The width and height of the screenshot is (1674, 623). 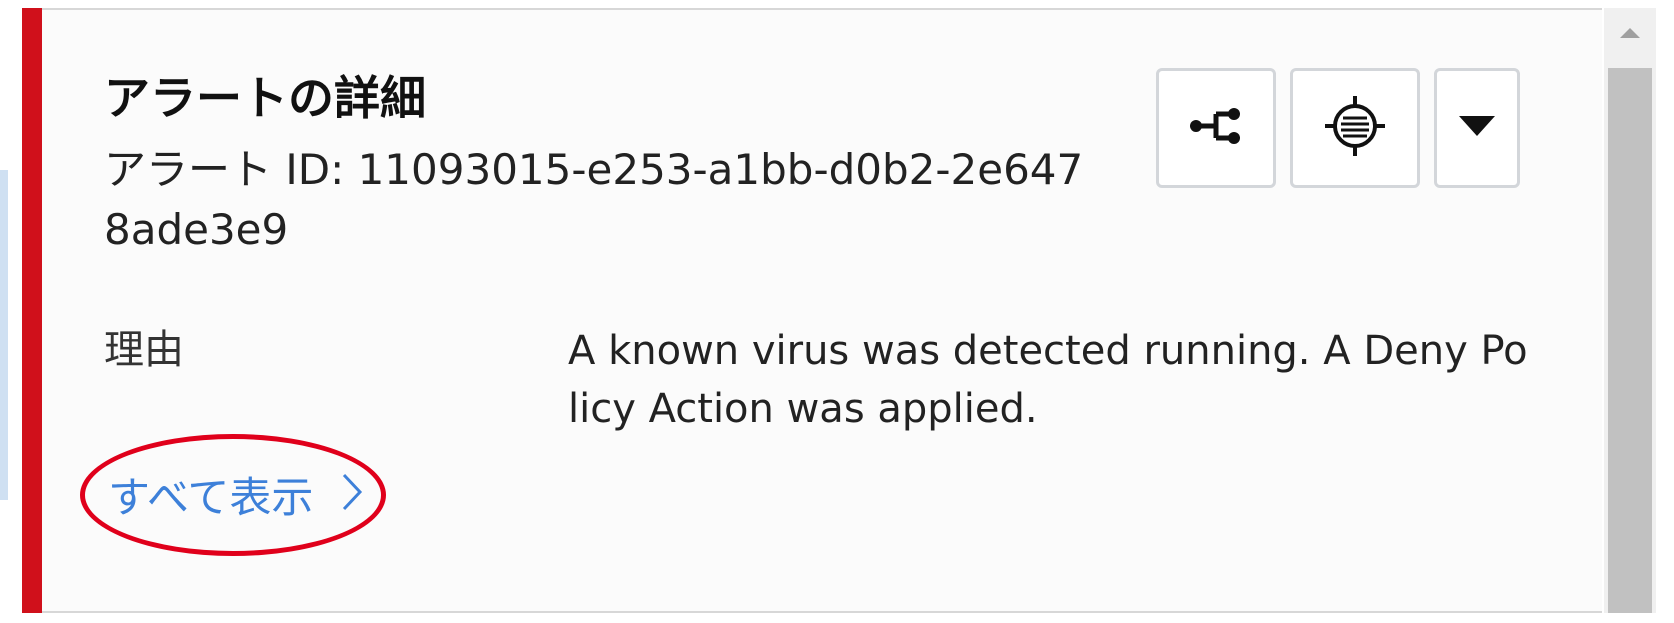 I want to click on vertical-scrollbar, so click(x=1630, y=310).